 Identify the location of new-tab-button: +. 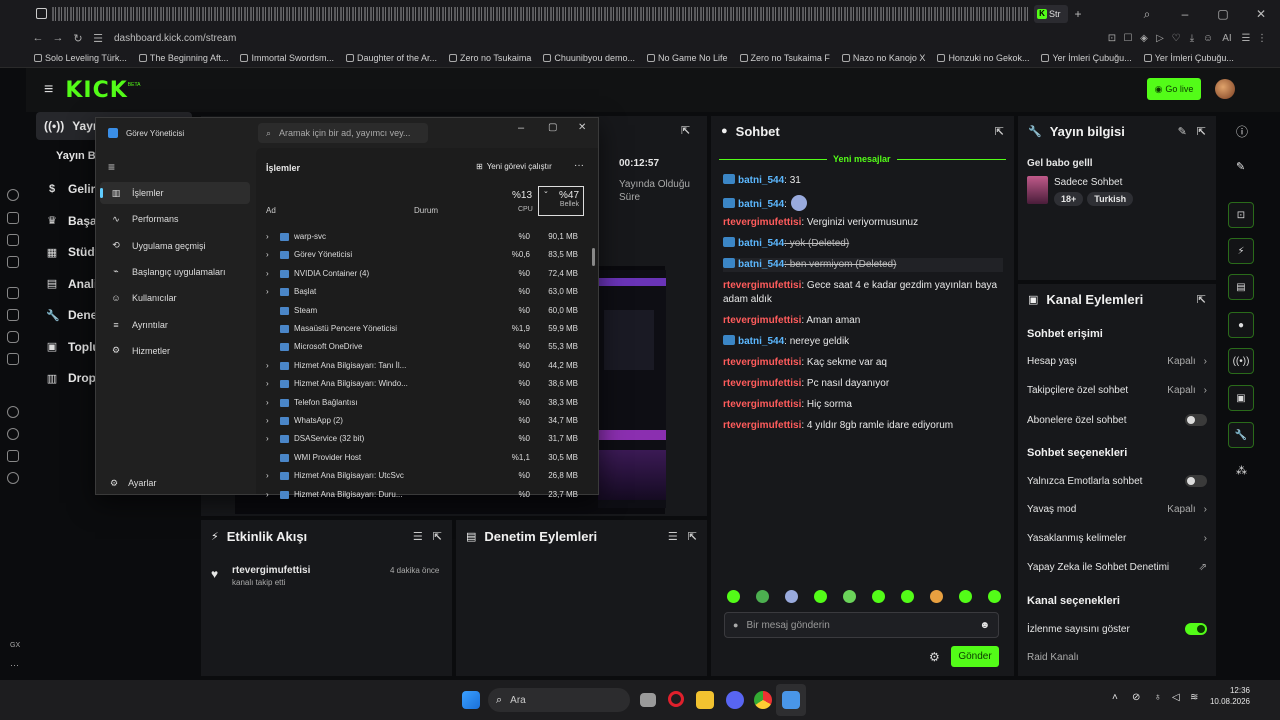
(1078, 14).